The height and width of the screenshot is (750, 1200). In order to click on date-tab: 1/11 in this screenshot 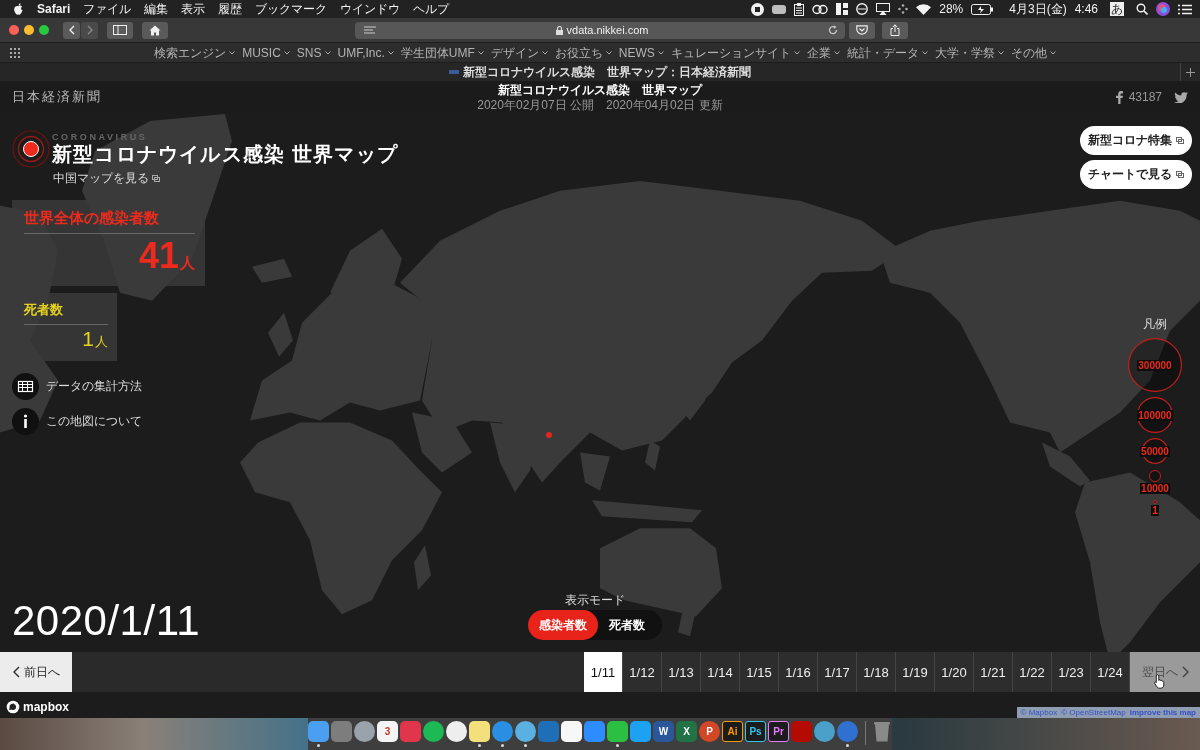, I will do `click(603, 672)`.